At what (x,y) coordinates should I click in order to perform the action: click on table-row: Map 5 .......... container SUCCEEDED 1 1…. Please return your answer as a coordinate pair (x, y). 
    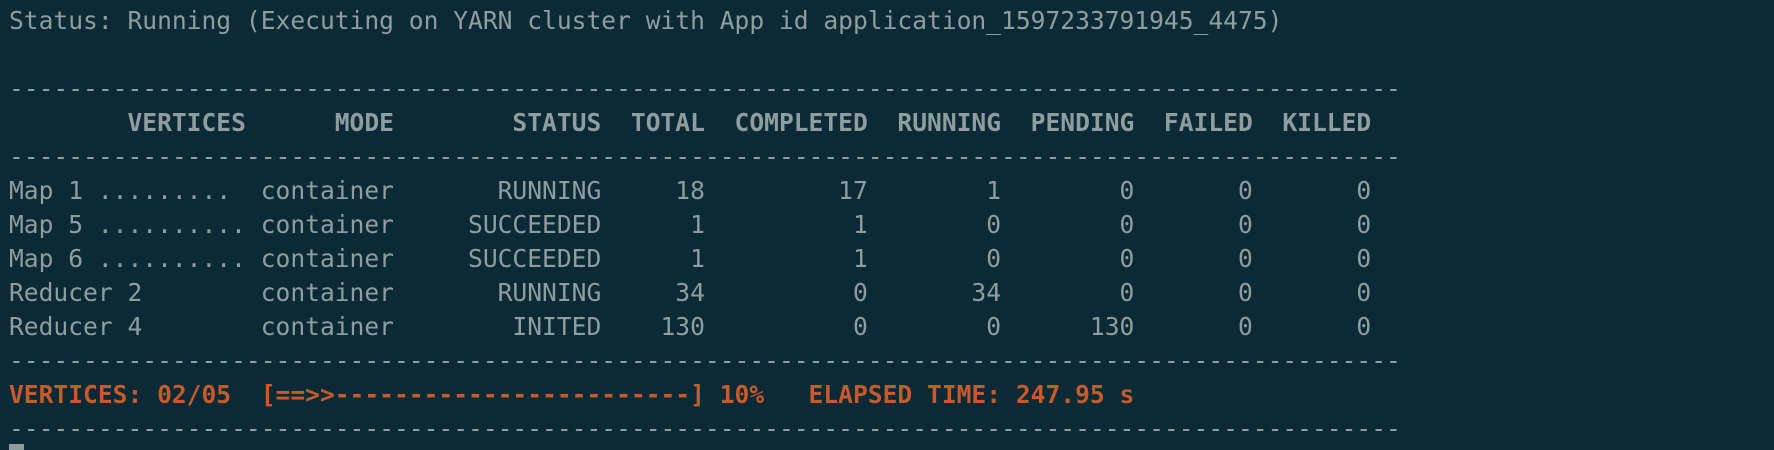
    Looking at the image, I should click on (690, 224).